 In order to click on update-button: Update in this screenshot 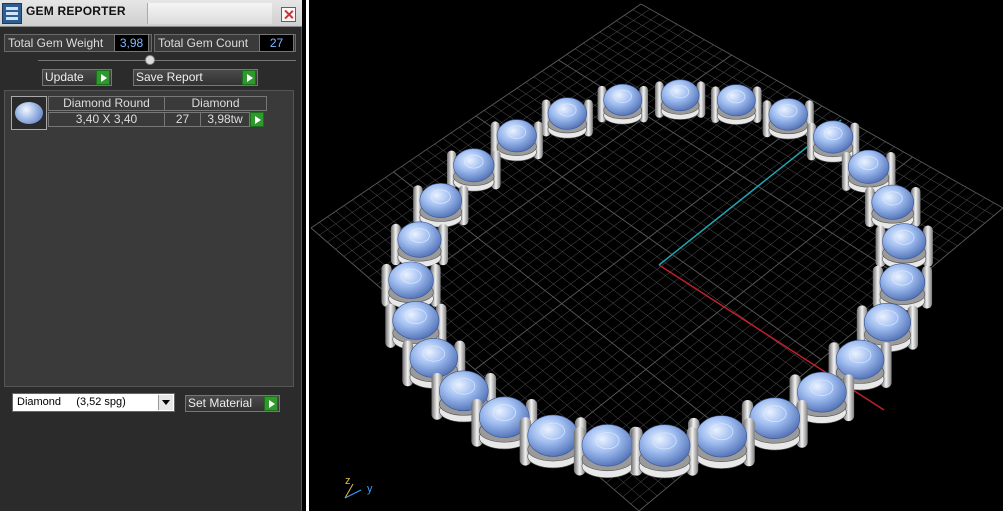, I will do `click(77, 77)`.